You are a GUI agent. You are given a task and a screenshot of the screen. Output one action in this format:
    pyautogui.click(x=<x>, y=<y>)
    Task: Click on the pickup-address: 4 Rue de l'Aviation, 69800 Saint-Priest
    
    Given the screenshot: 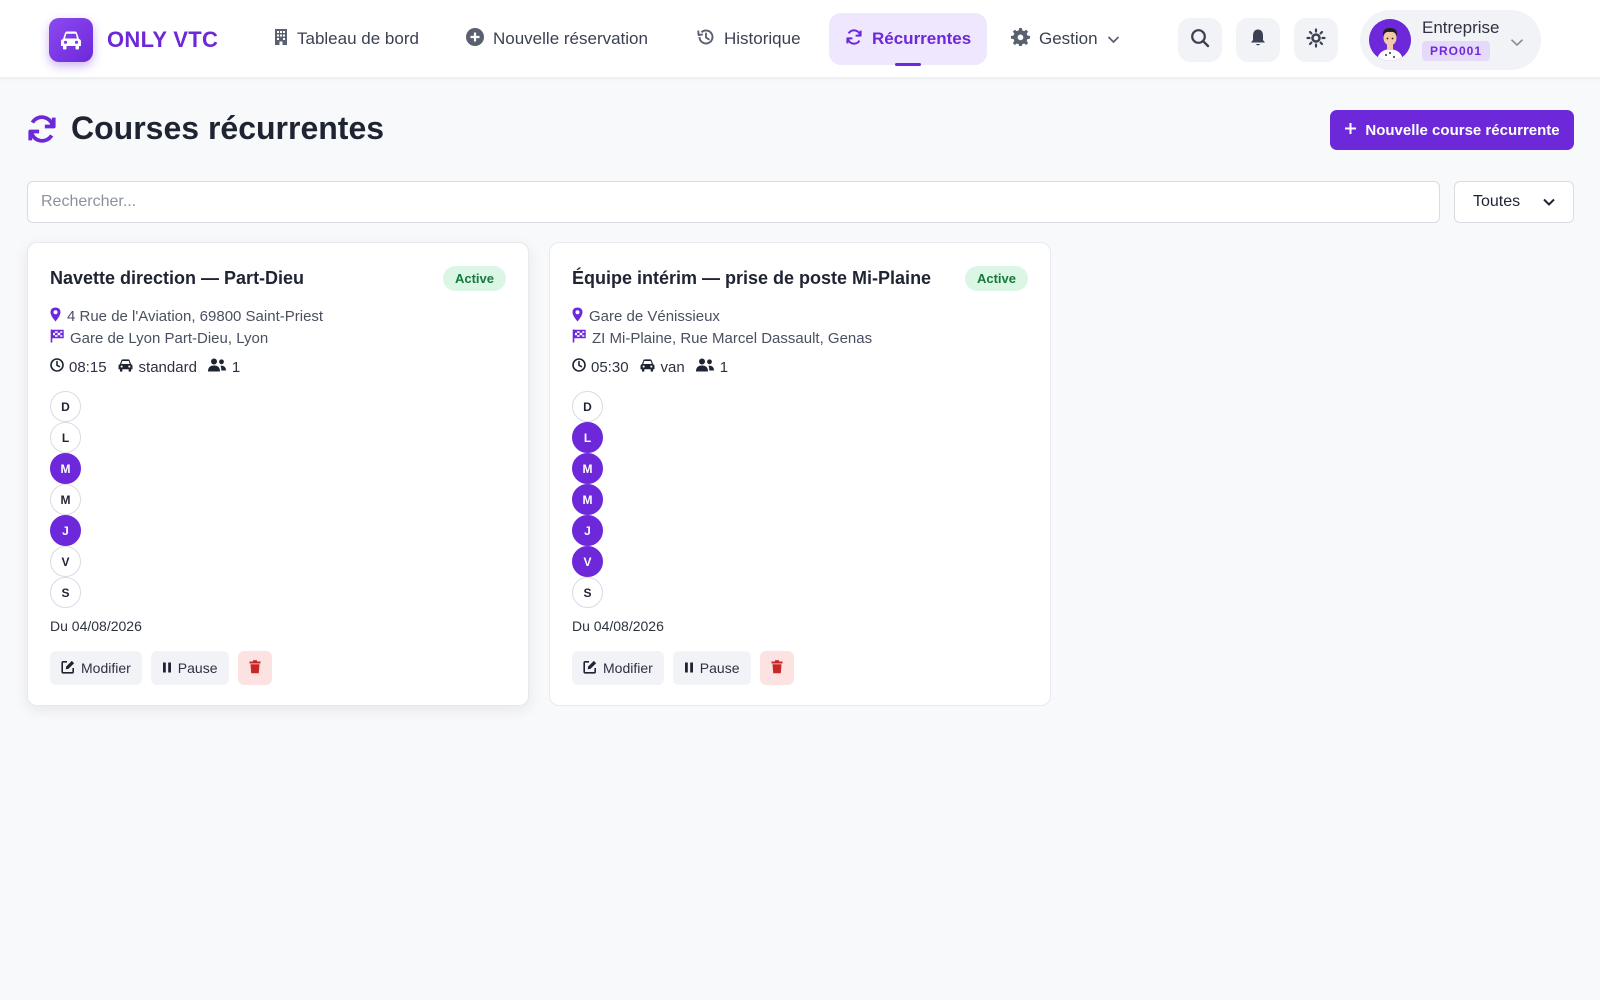 What is the action you would take?
    pyautogui.click(x=186, y=316)
    